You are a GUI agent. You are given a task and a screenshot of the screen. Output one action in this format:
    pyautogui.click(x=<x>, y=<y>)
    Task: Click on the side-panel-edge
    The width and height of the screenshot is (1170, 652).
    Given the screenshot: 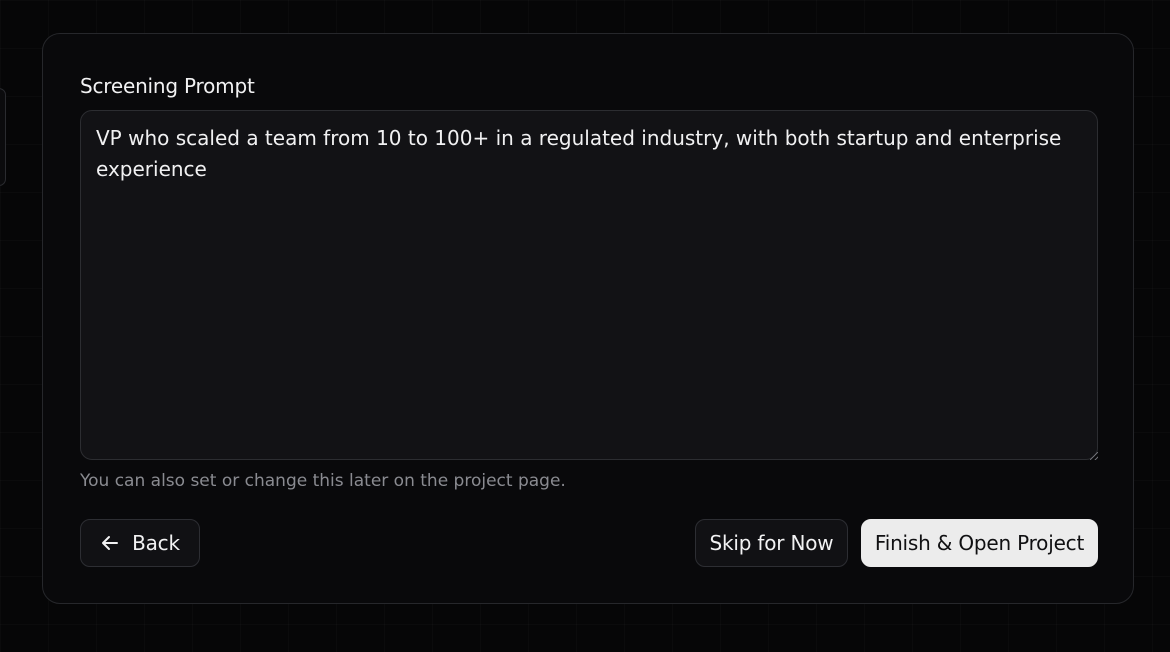 What is the action you would take?
    pyautogui.click(x=3, y=137)
    